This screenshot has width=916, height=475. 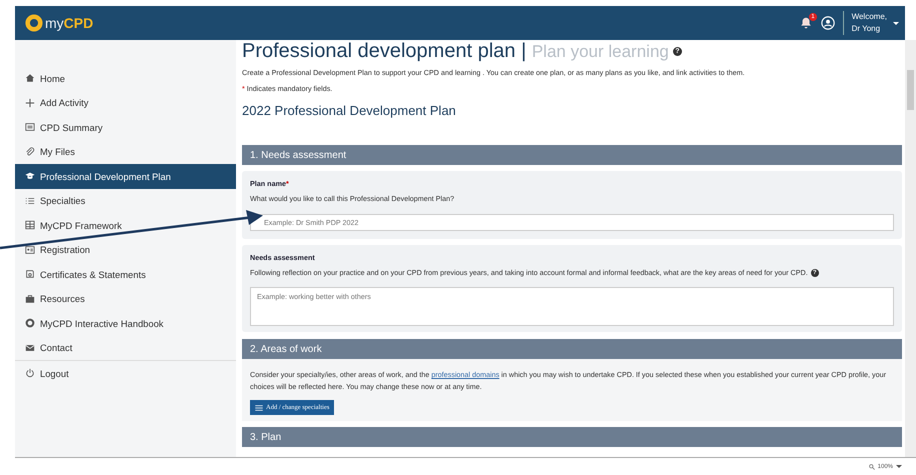 What do you see at coordinates (125, 102) in the screenshot?
I see `sidebar-item: Add Activity` at bounding box center [125, 102].